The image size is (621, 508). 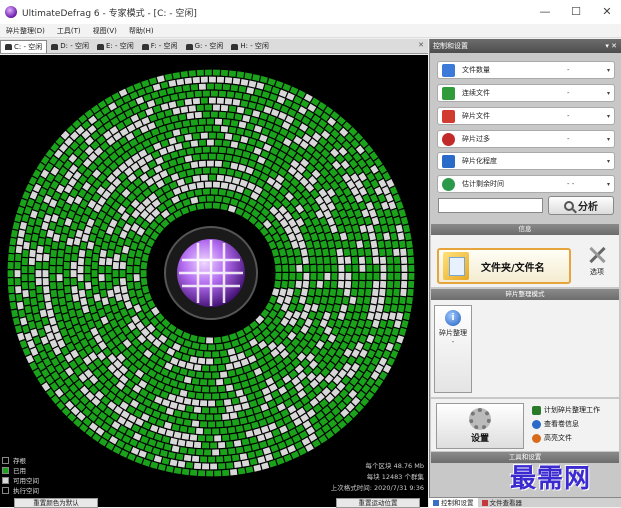 What do you see at coordinates (526, 161) in the screenshot?
I see `option-fragmentation-level: 碎片化程度 ▾` at bounding box center [526, 161].